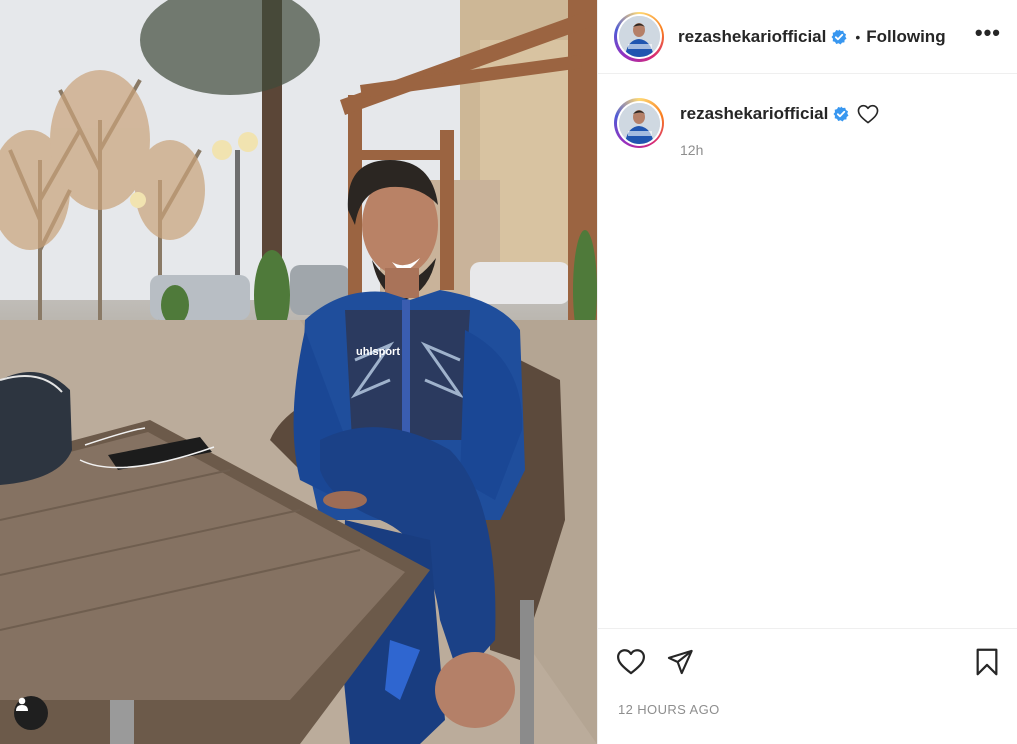 The height and width of the screenshot is (744, 1017). I want to click on post-actions-bar, so click(807, 661).